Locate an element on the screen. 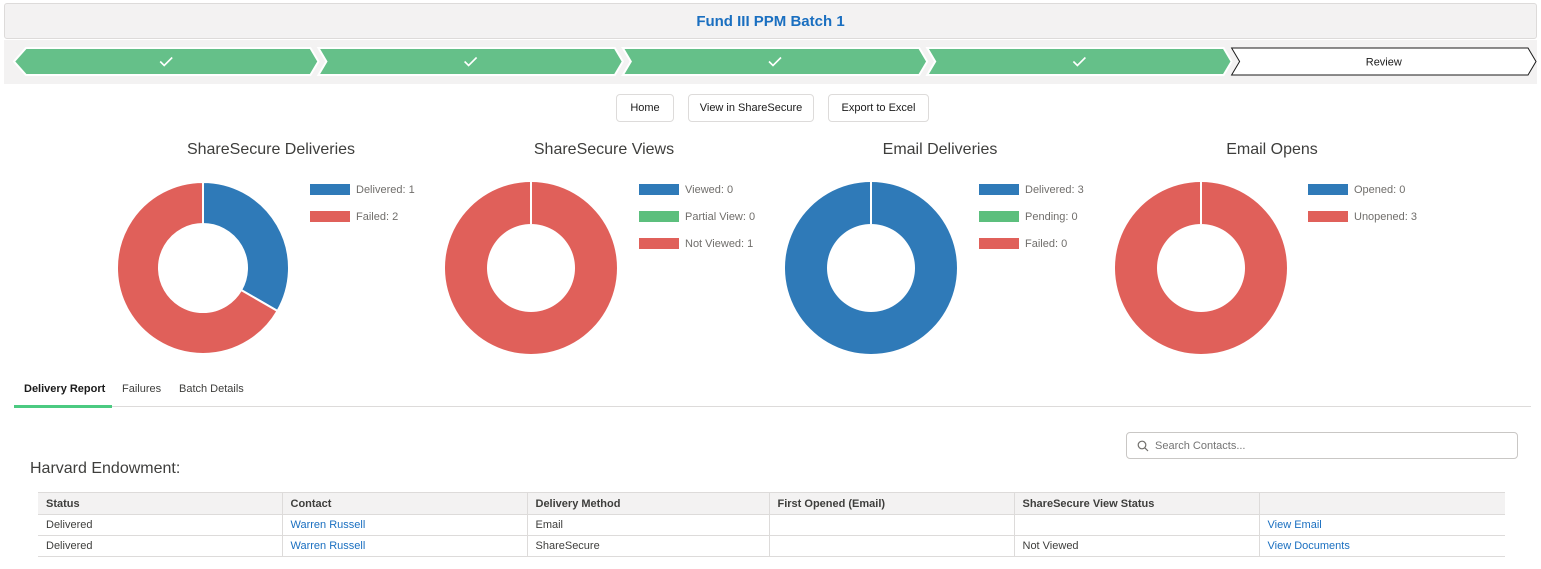  cell-delivery-method: Email is located at coordinates (647, 525).